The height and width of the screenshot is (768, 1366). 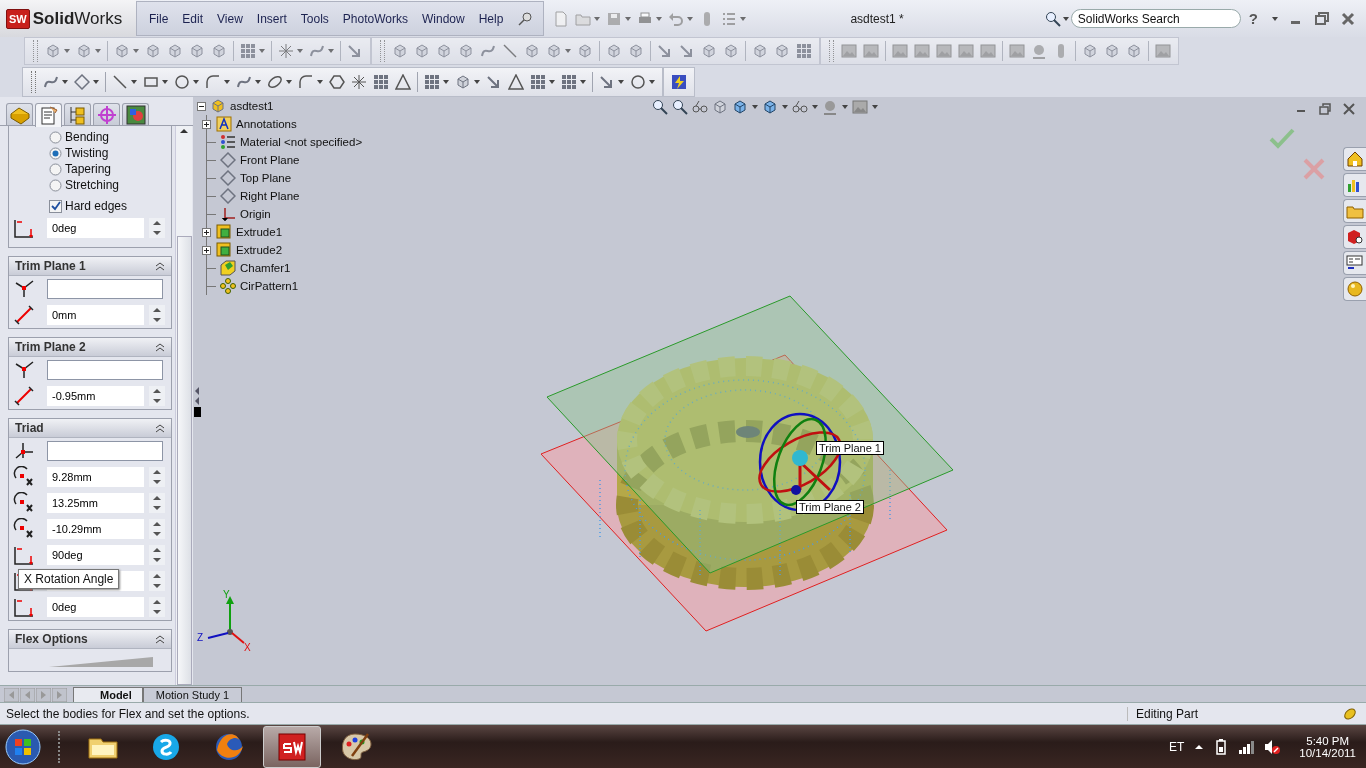 I want to click on menu-item: Window, so click(x=443, y=18).